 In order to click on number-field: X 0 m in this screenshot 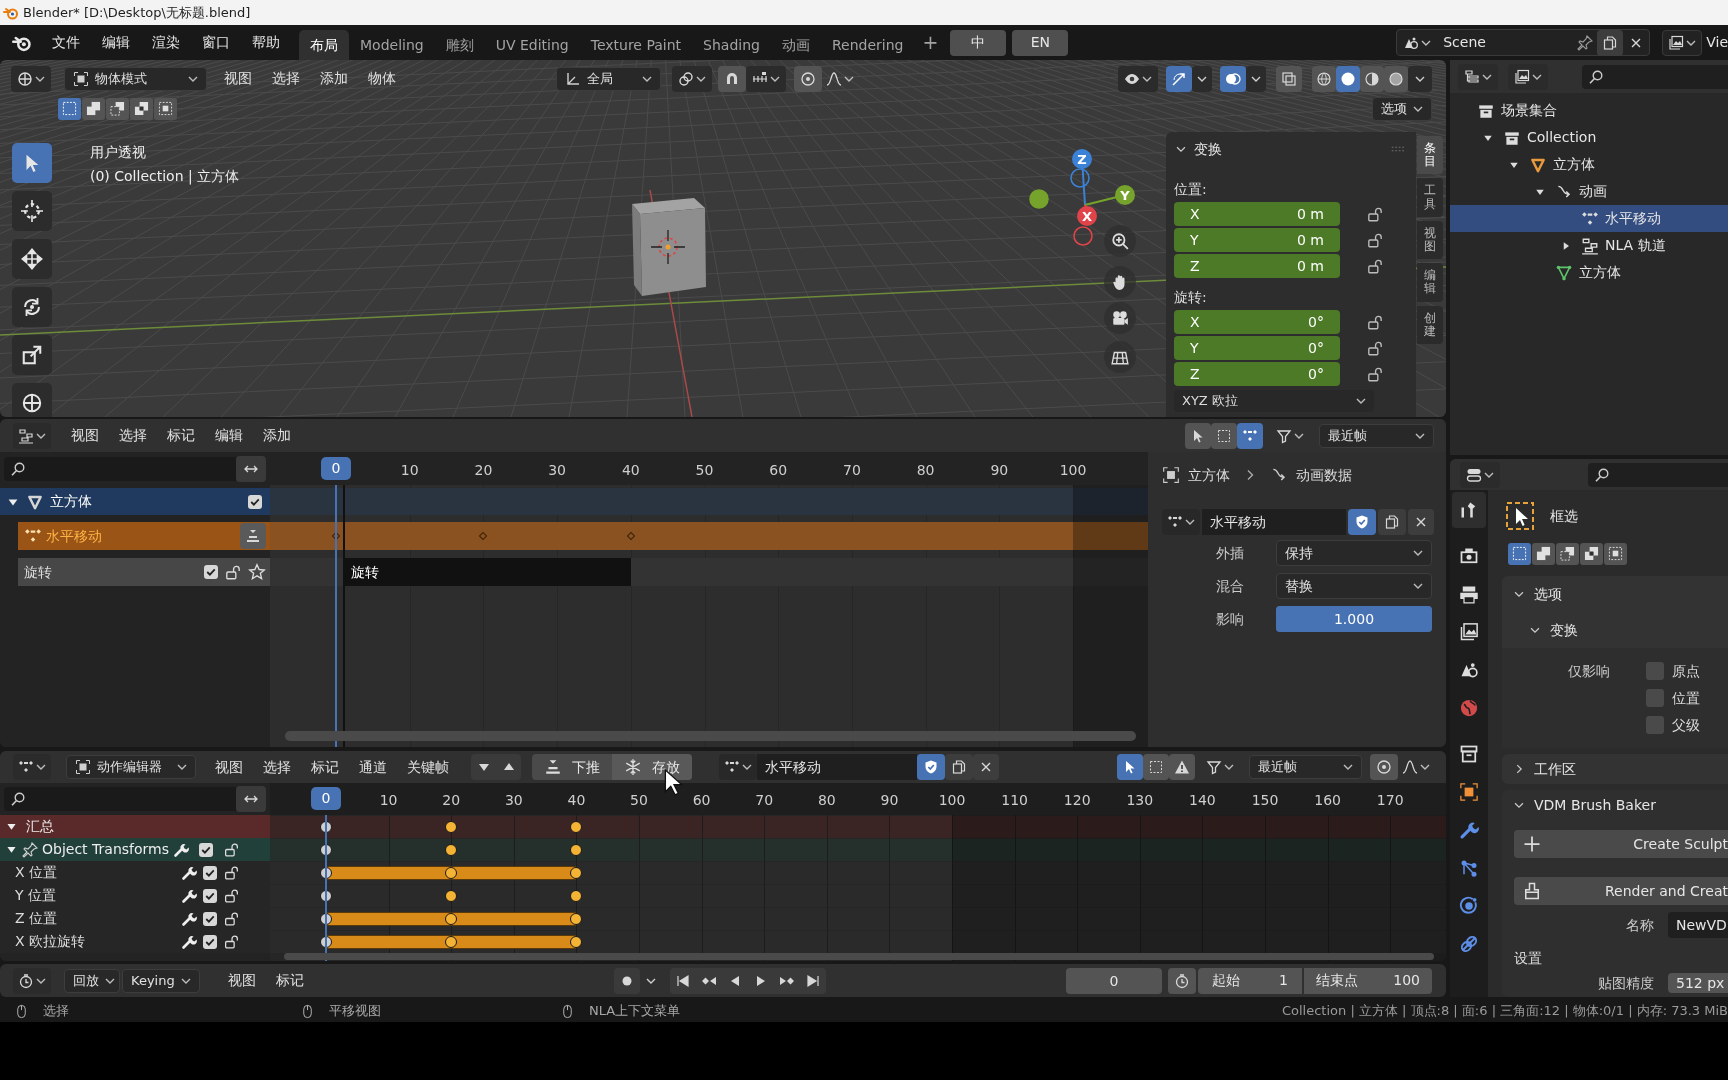, I will do `click(1257, 214)`.